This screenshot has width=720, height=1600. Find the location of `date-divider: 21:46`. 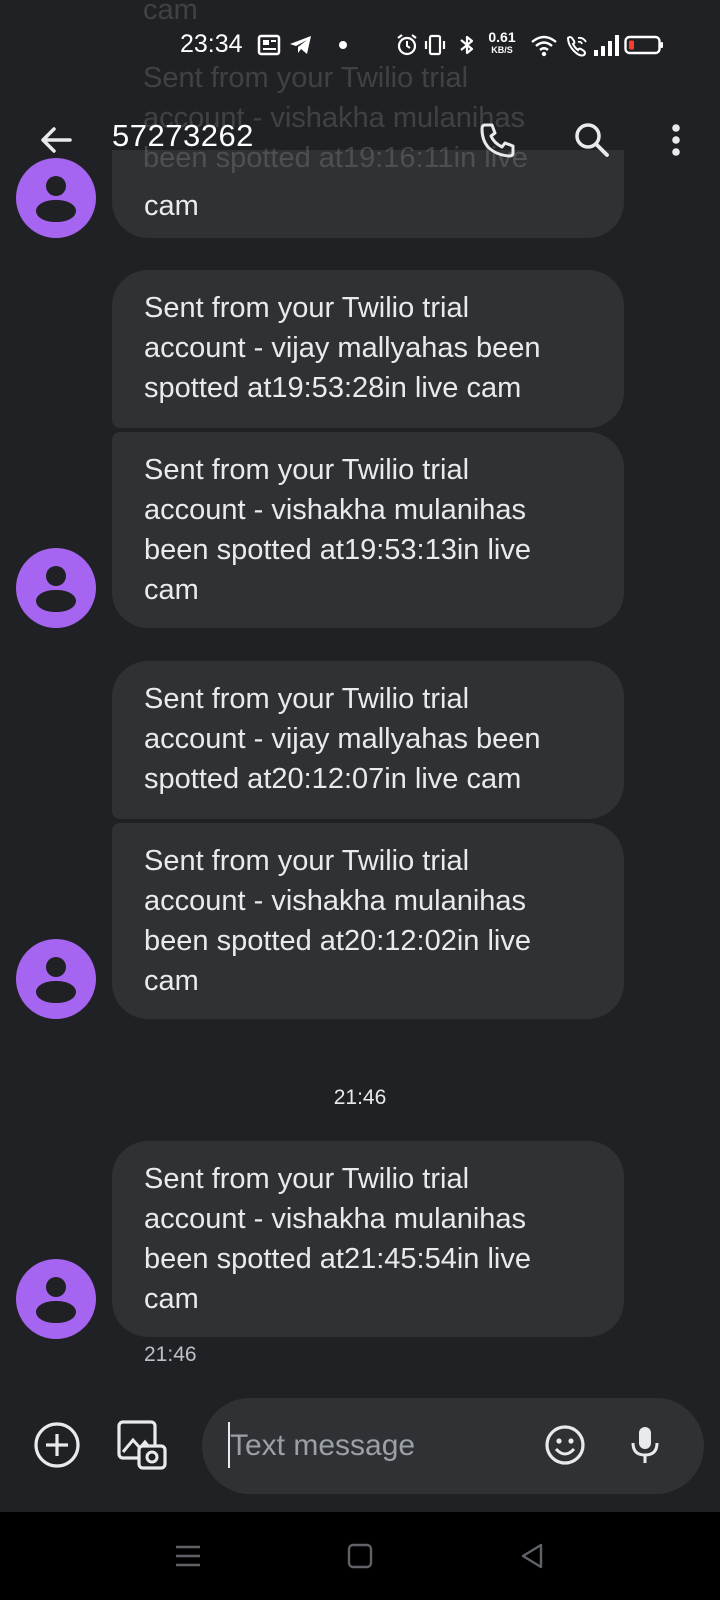

date-divider: 21:46 is located at coordinates (360, 1097).